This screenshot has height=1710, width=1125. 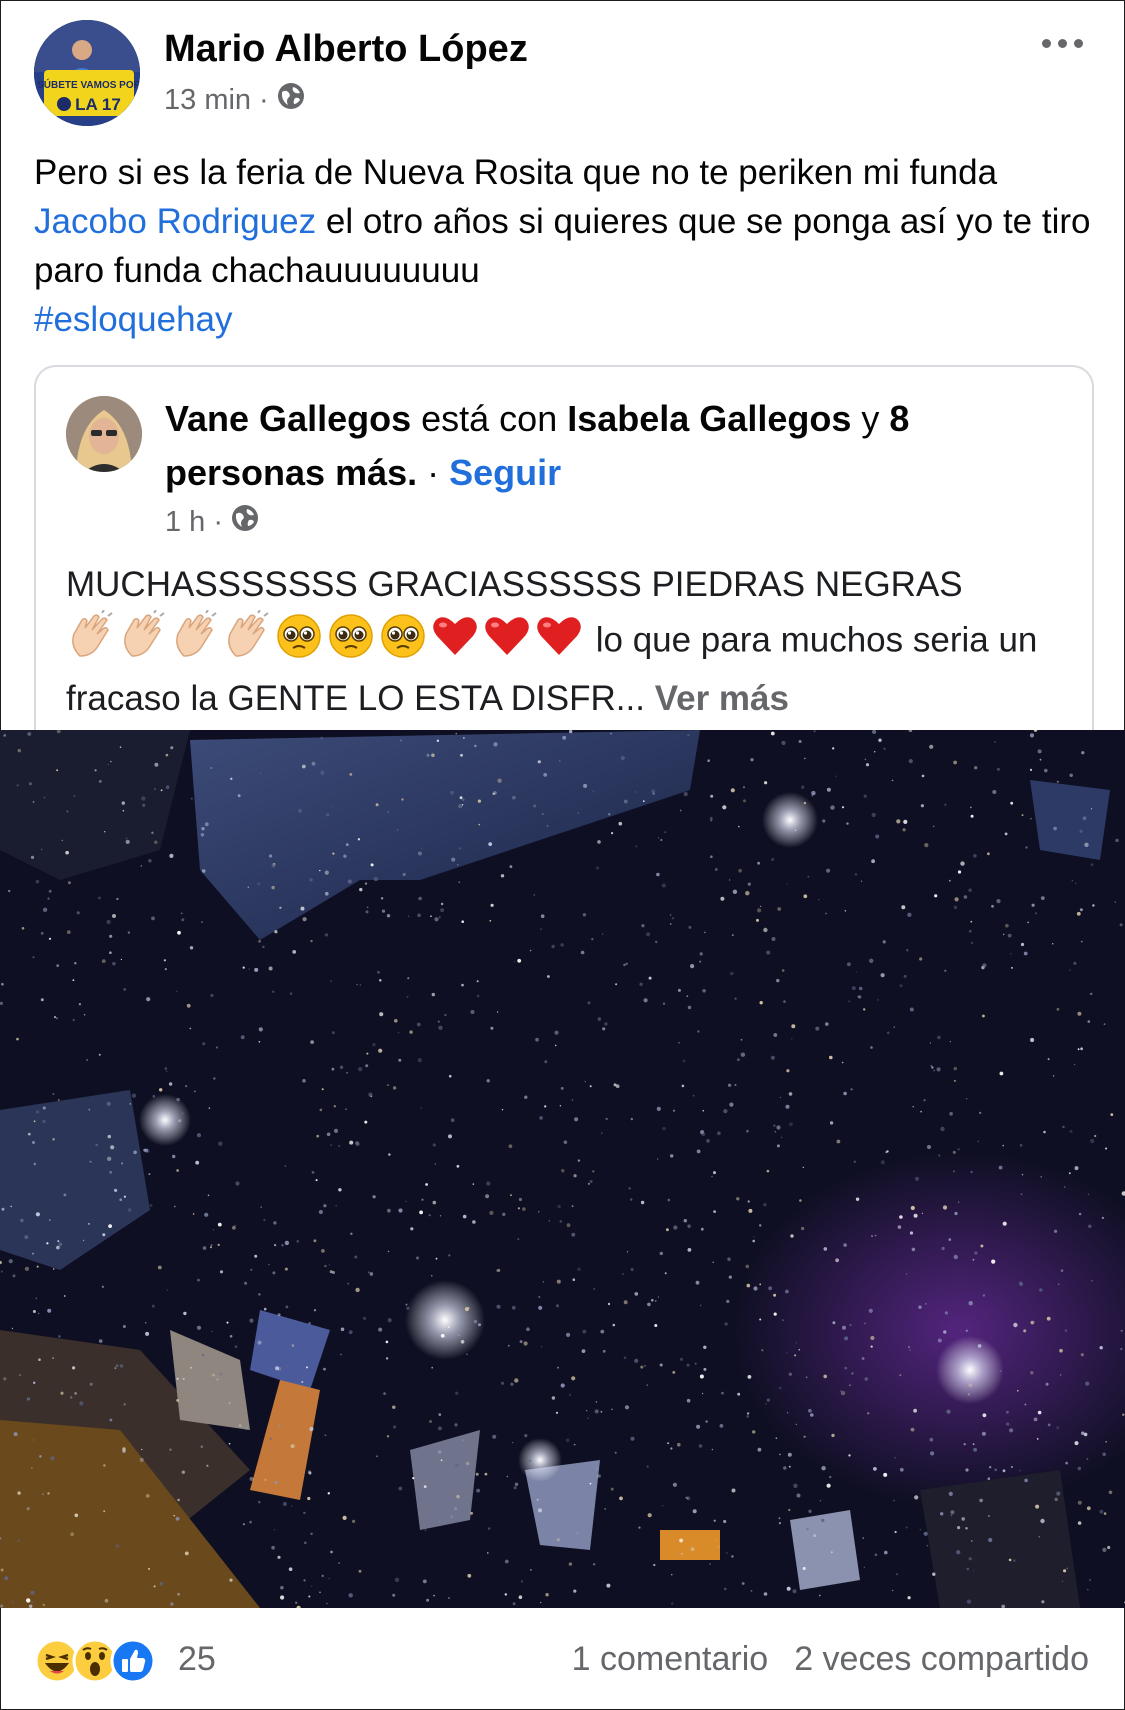 I want to click on shares-count: 2 veces compartido, so click(x=941, y=1659).